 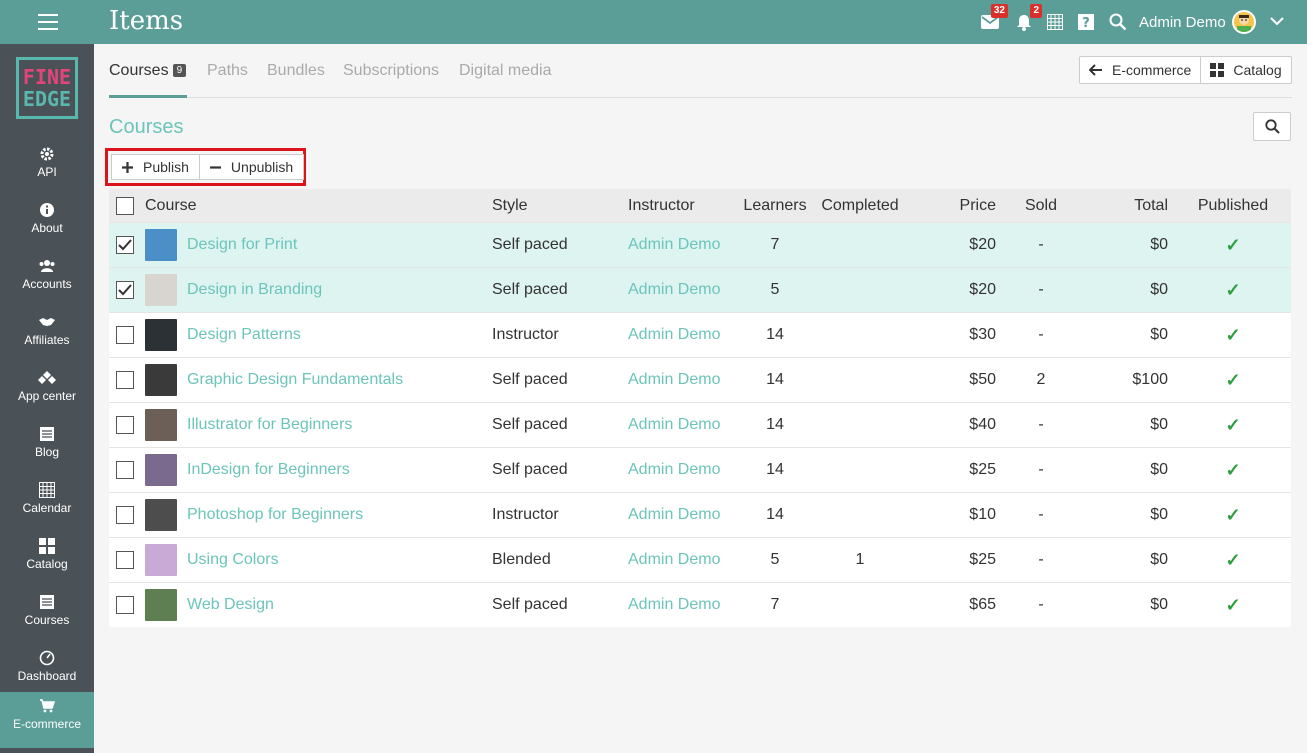 I want to click on sidebar-item-accounts: Accounts, so click(x=47, y=280).